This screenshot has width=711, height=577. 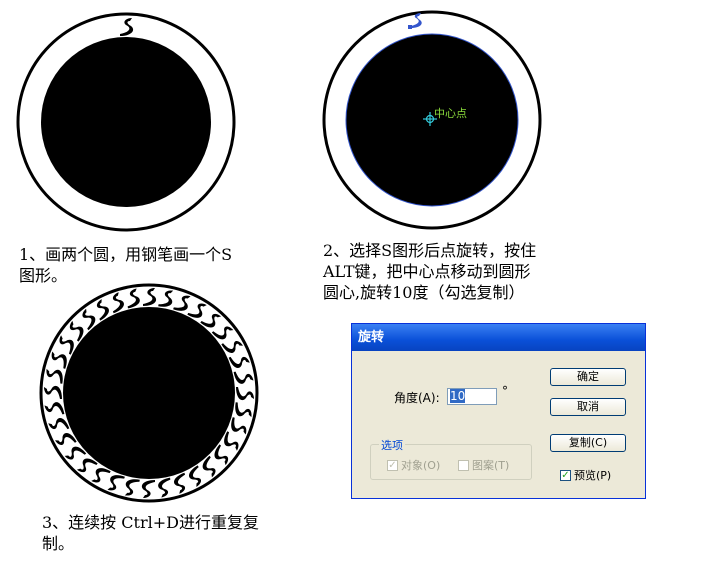 I want to click on cancel-button: 取消, so click(x=588, y=407).